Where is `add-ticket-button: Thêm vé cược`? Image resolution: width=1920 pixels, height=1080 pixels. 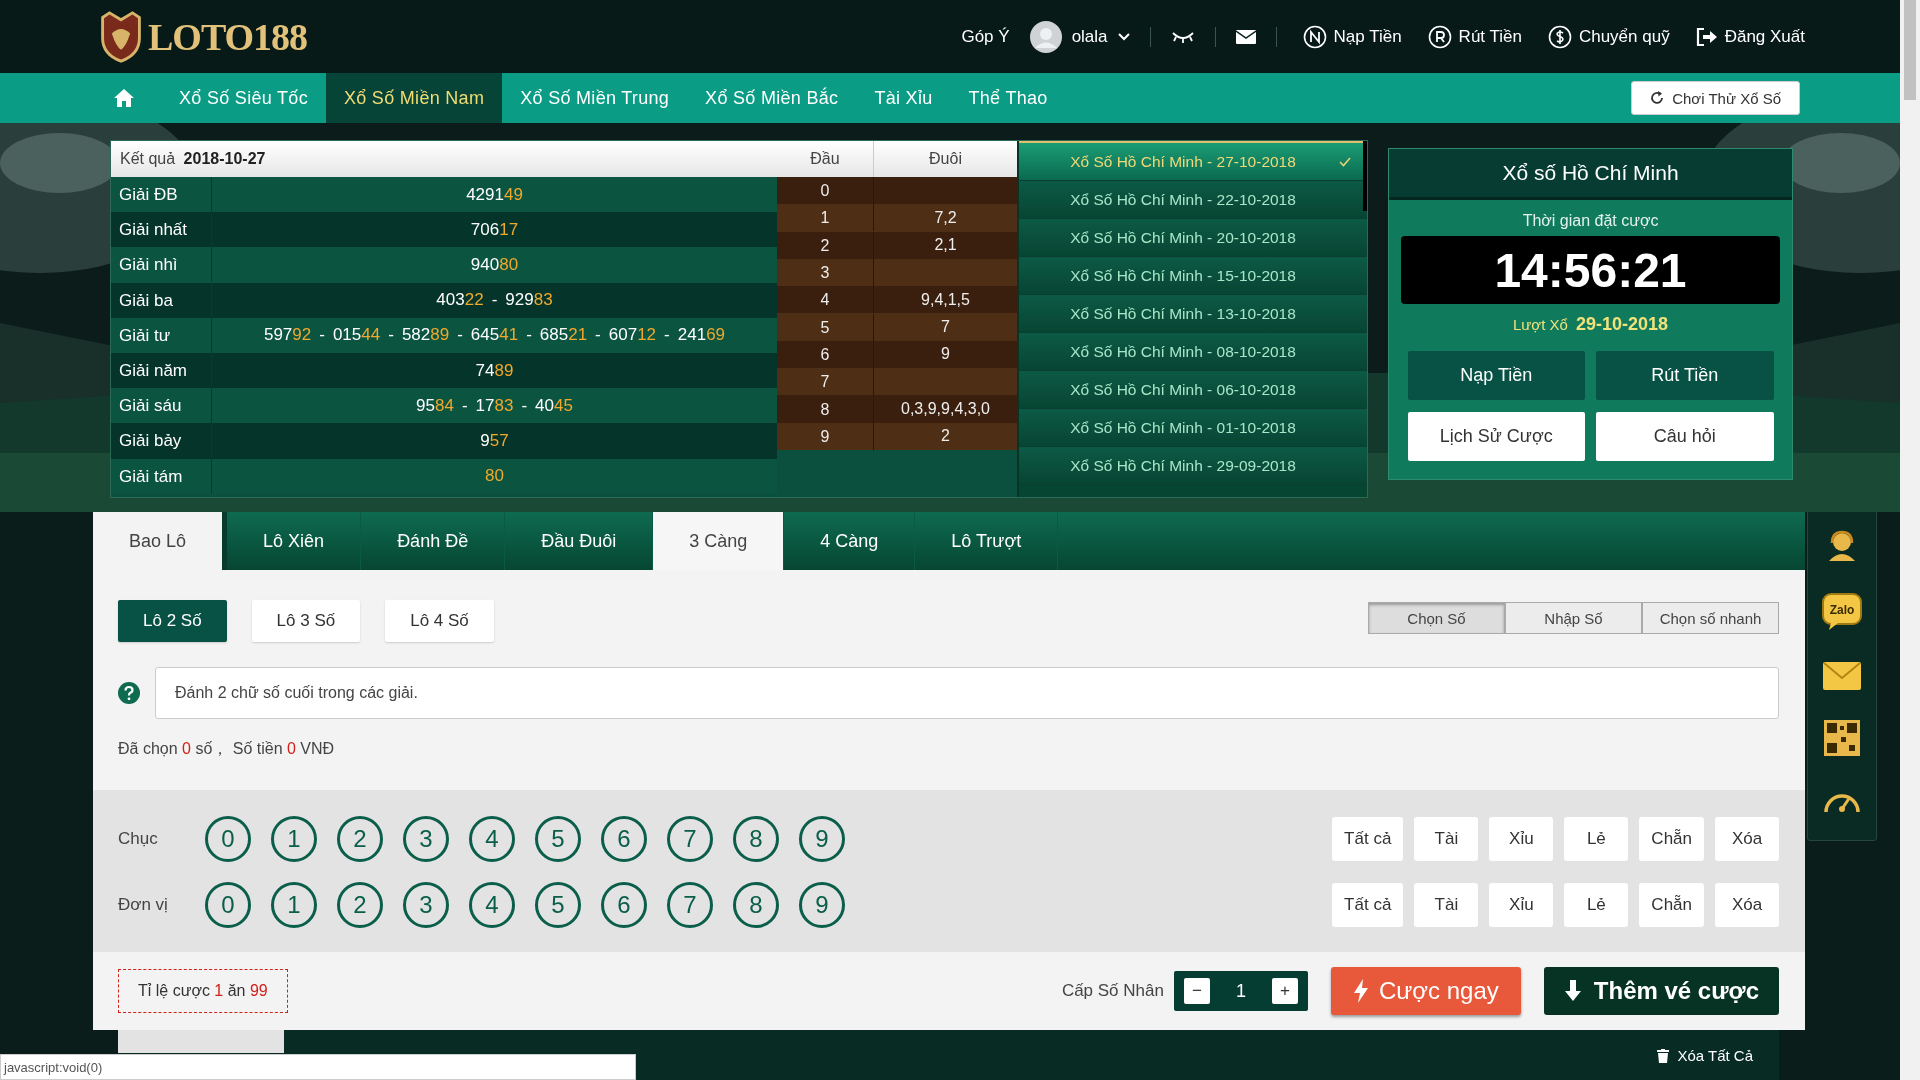
add-ticket-button: Thêm vé cược is located at coordinates (1661, 991).